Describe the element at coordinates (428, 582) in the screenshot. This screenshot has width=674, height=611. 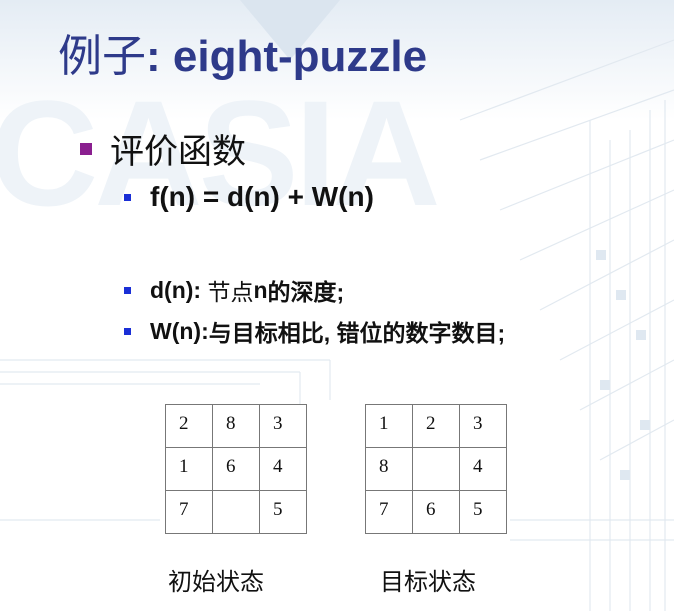
I see `goal-state-caption: 目标状态` at that location.